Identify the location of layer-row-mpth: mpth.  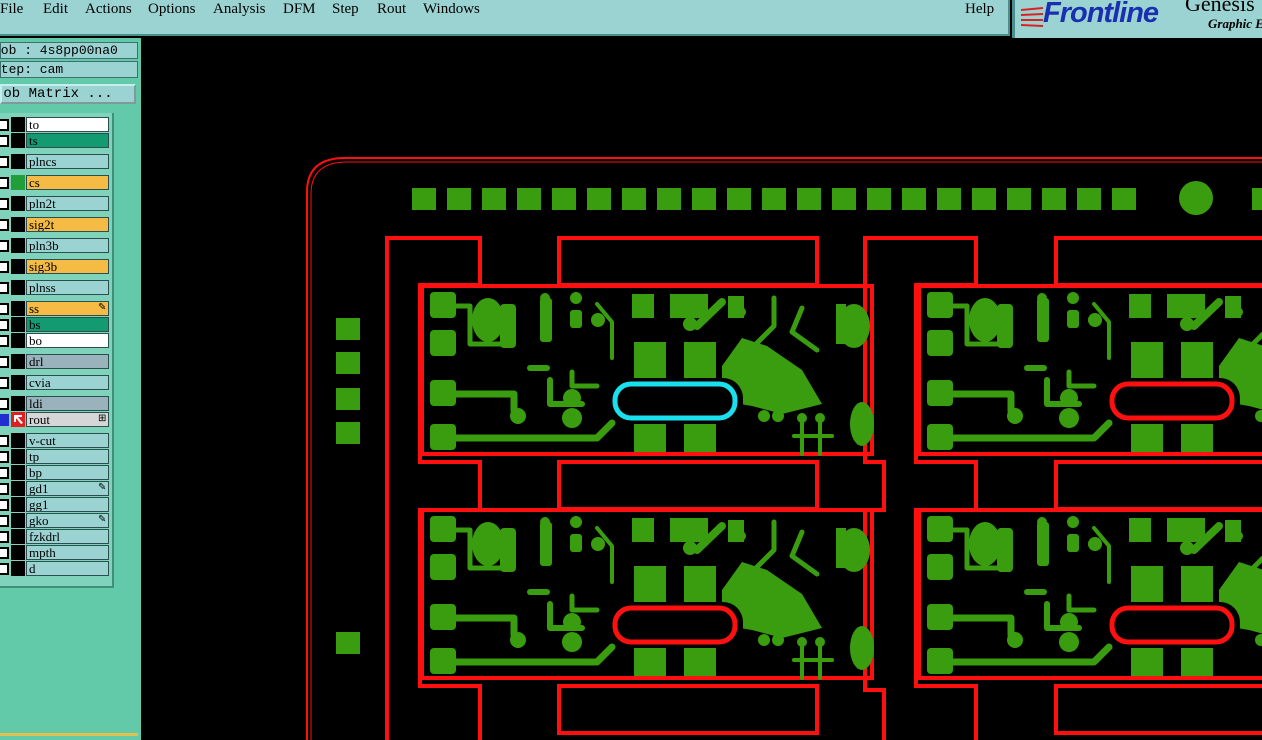
(55, 552).